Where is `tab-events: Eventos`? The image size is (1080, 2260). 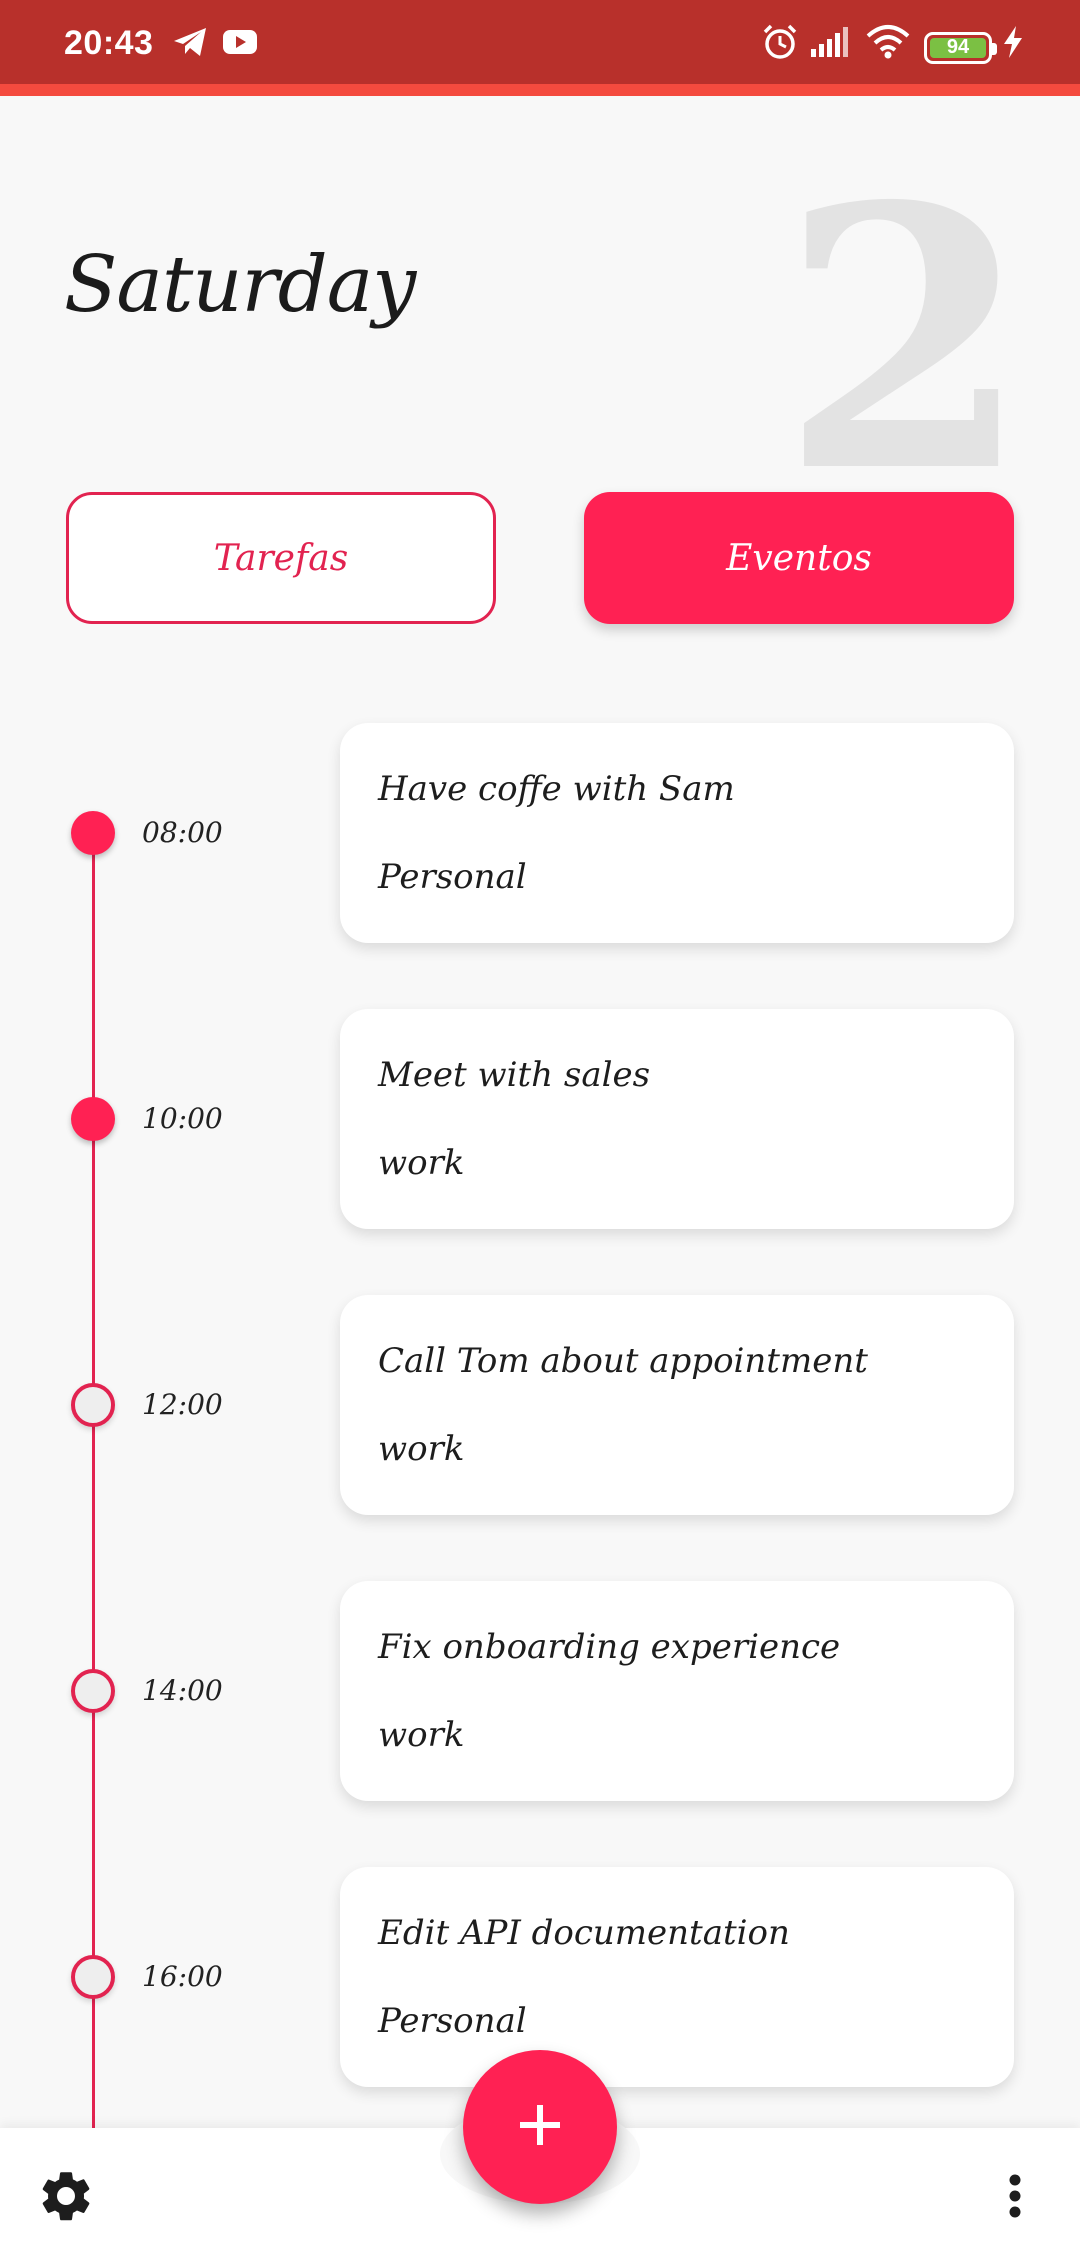
tab-events: Eventos is located at coordinates (799, 558).